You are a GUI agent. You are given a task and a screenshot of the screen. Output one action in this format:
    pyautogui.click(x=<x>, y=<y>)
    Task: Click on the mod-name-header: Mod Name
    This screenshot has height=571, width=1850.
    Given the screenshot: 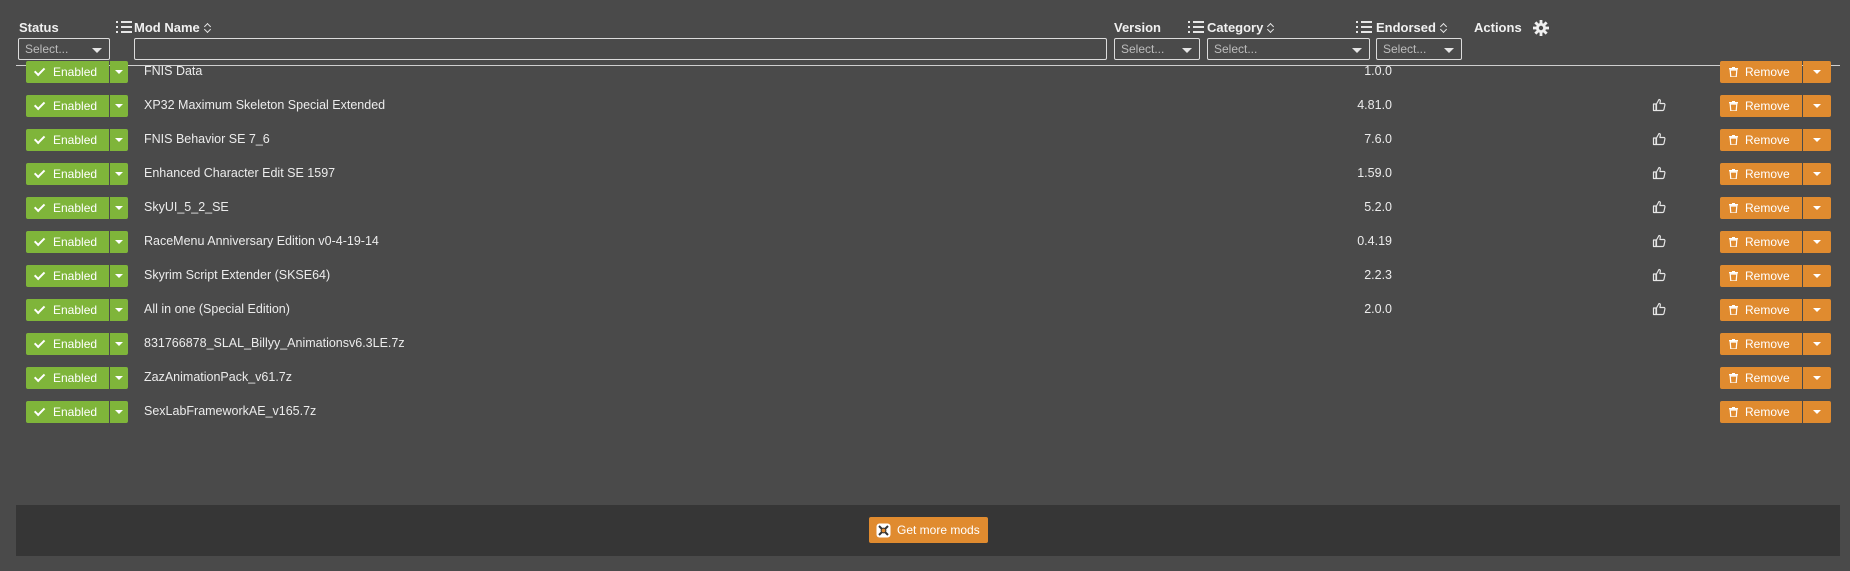 What is the action you would take?
    pyautogui.click(x=173, y=27)
    